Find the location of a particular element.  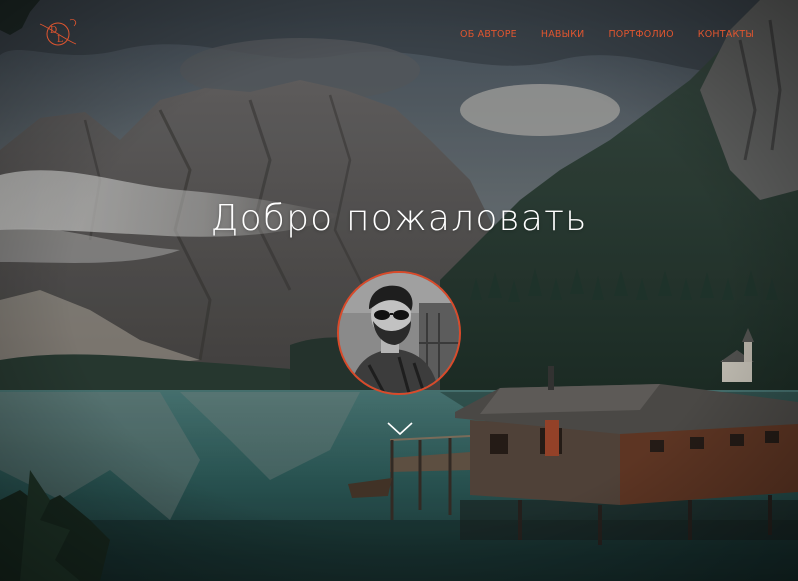

nav-item-skills: НАВЫКИ is located at coordinates (563, 34).